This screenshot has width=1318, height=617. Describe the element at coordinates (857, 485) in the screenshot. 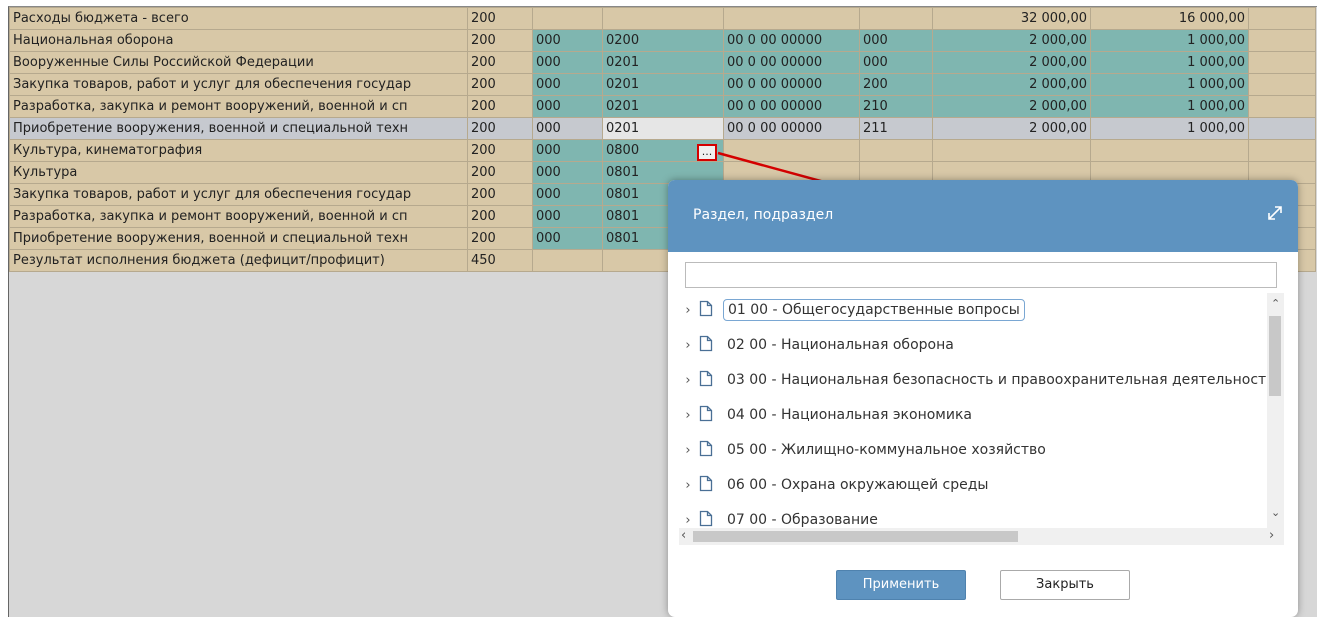

I see `tree-item-label: 06 00 - Охрана окружающей среды` at that location.